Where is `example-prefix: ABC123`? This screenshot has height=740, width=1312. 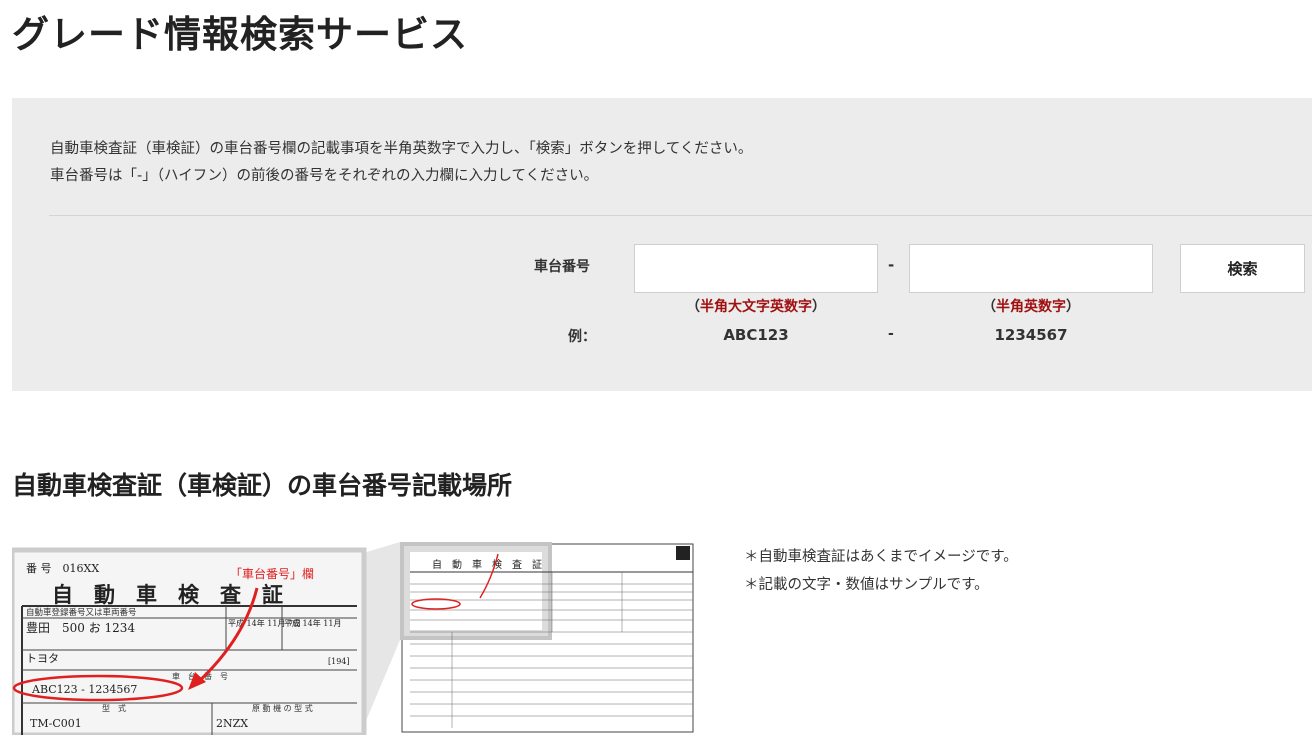
example-prefix: ABC123 is located at coordinates (756, 335).